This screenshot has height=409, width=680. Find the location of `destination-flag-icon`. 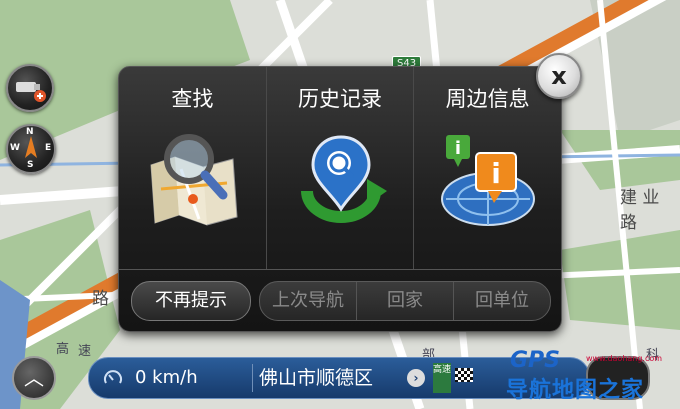

destination-flag-icon is located at coordinates (464, 375).